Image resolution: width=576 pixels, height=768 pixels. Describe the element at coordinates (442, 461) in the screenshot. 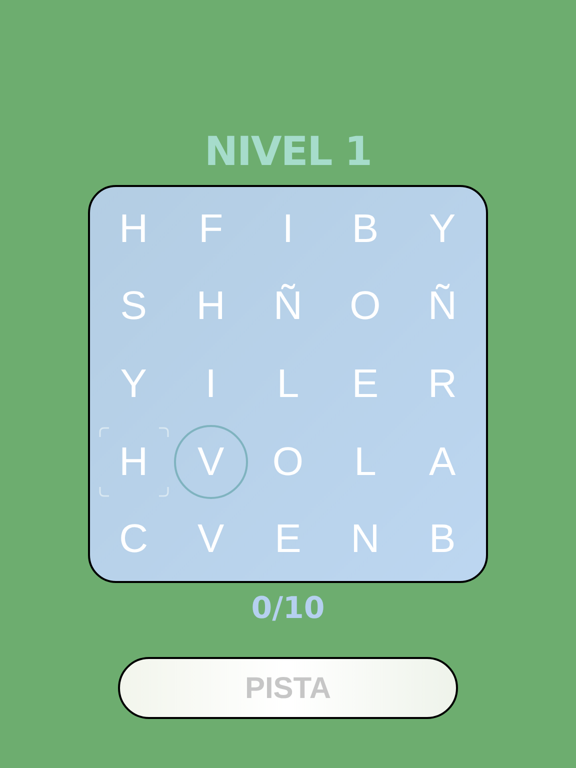

I see `letter-tile: A` at that location.